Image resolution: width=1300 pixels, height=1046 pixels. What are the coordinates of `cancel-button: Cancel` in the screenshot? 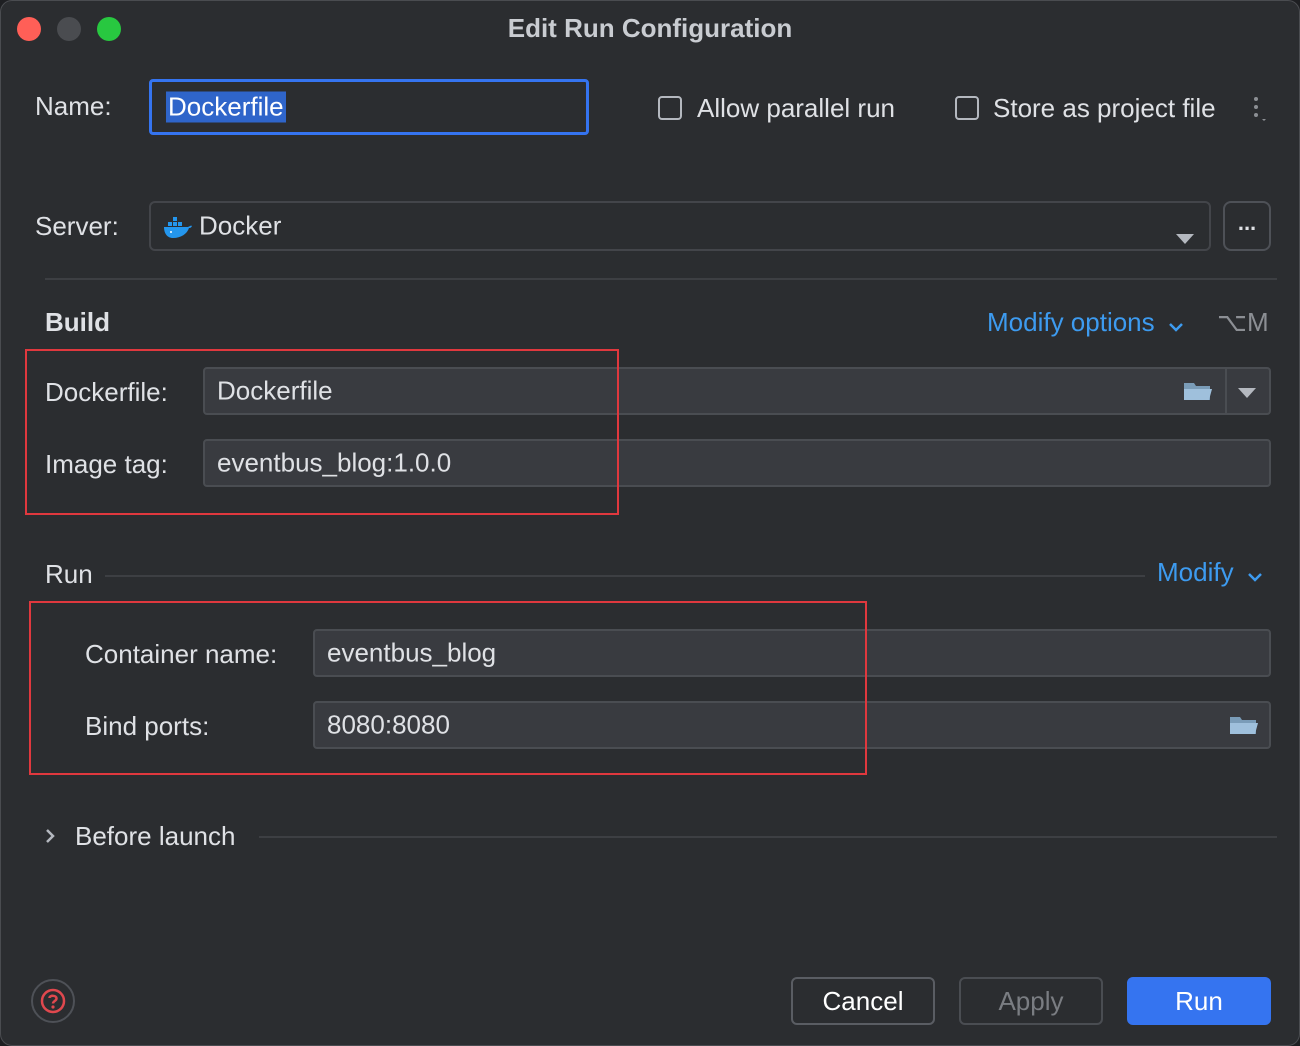 It's located at (863, 1001).